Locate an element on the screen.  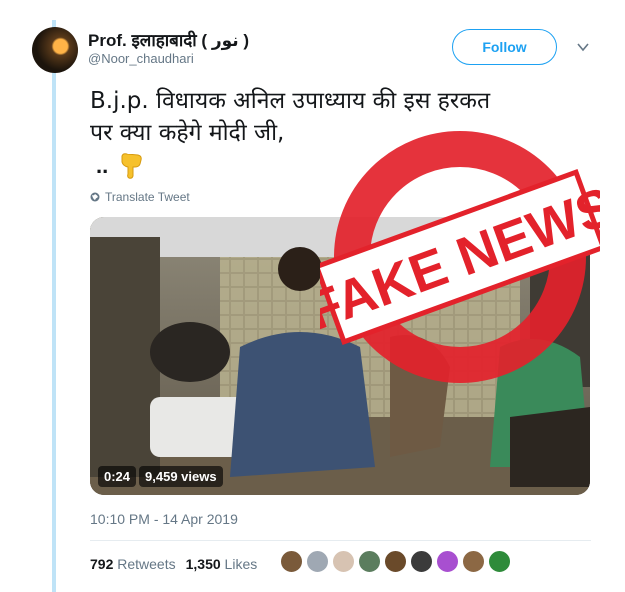
author-name: Prof. इलाहाबादी ( نور ) is located at coordinates (168, 39).